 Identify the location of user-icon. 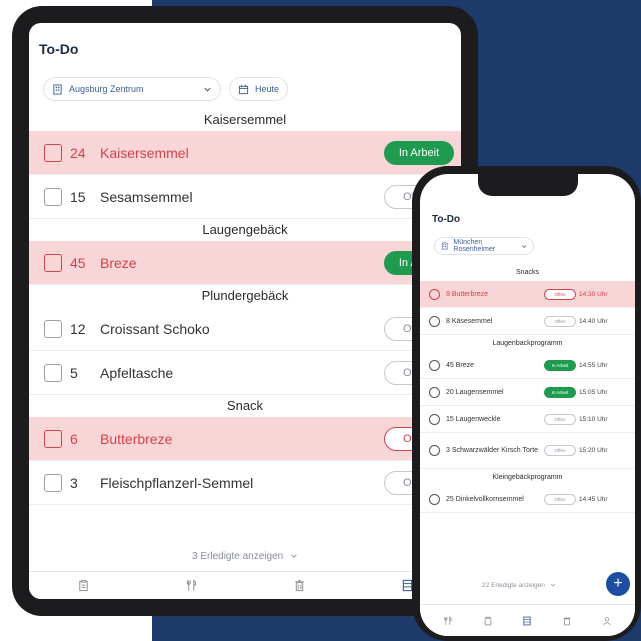
(607, 621).